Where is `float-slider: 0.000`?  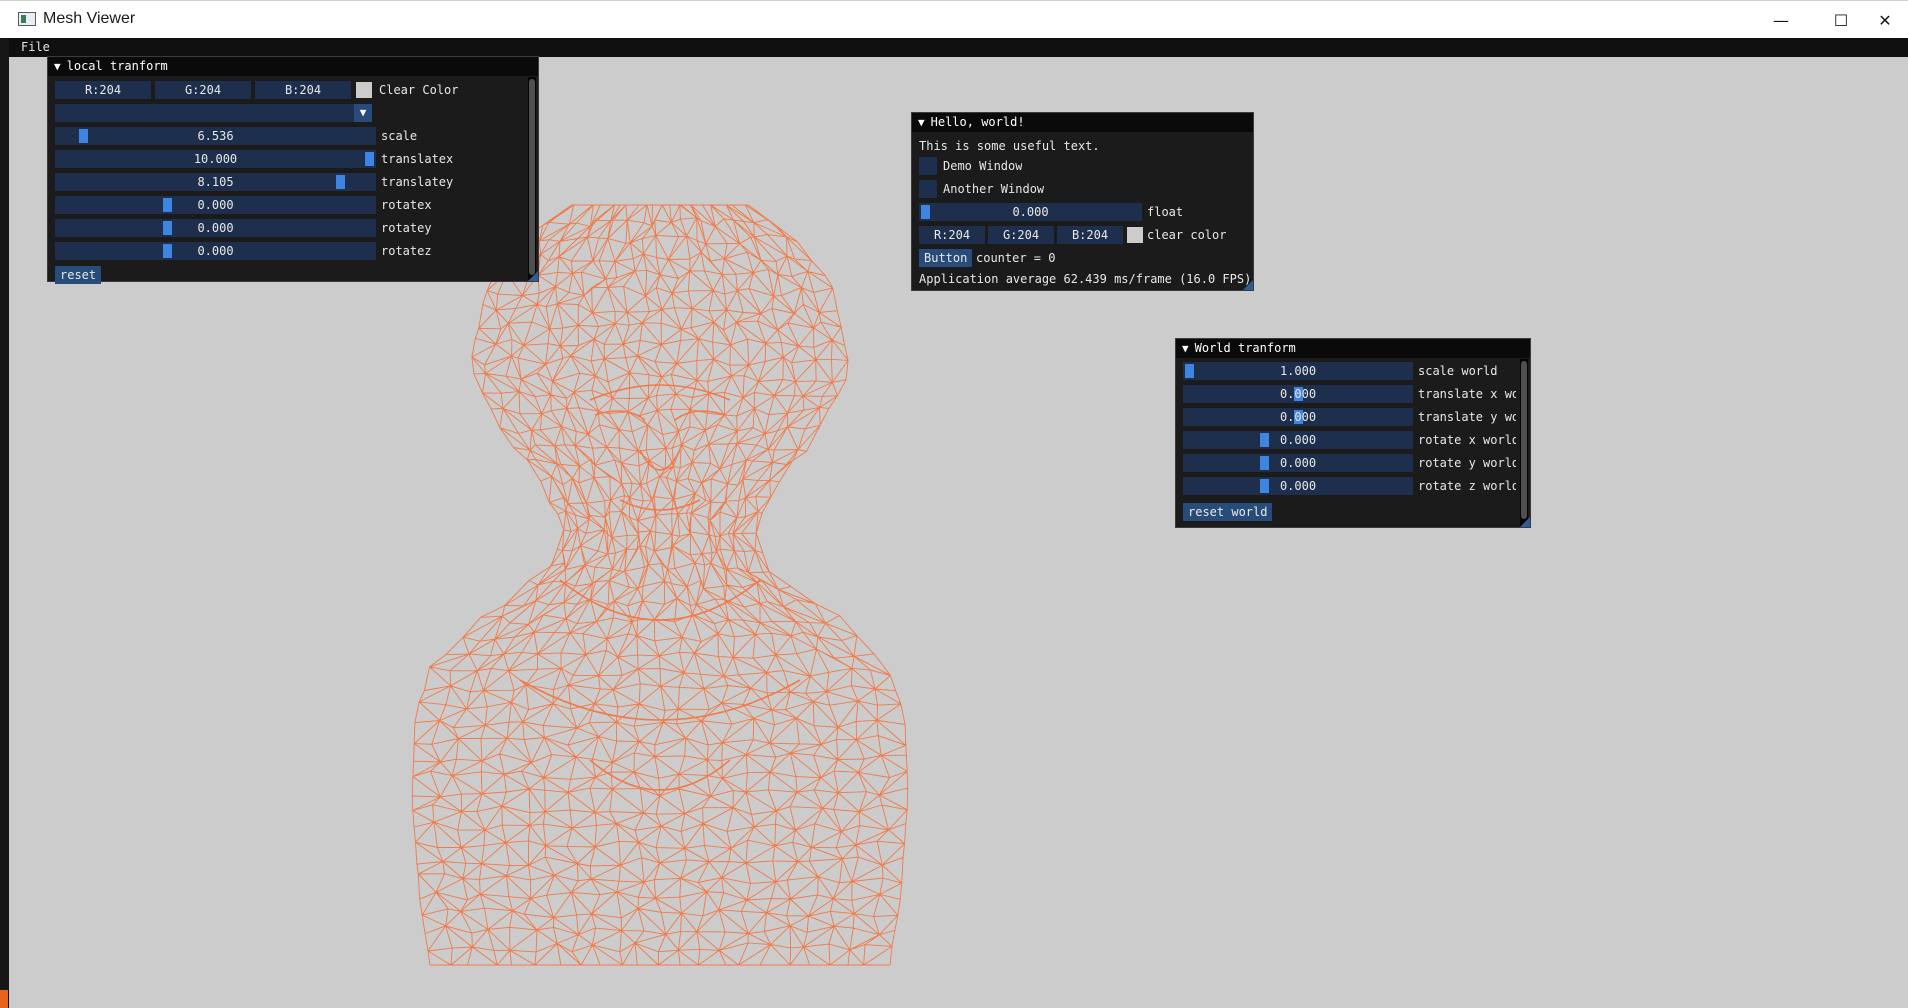 float-slider: 0.000 is located at coordinates (1030, 212).